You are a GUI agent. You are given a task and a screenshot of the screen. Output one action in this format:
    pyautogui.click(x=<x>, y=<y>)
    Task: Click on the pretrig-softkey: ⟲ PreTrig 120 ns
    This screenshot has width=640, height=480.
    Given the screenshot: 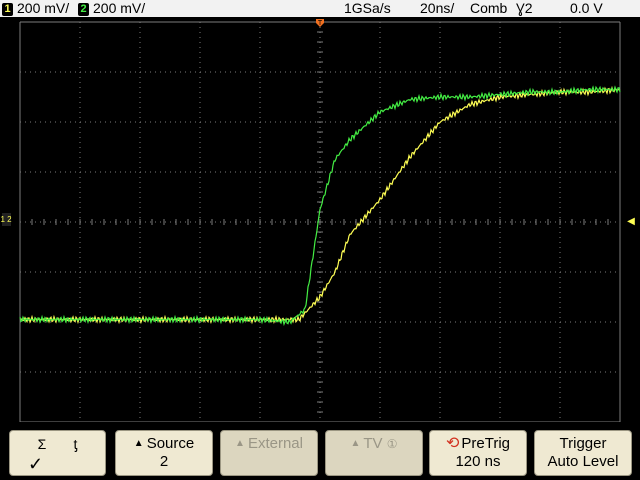 What is the action you would take?
    pyautogui.click(x=478, y=453)
    